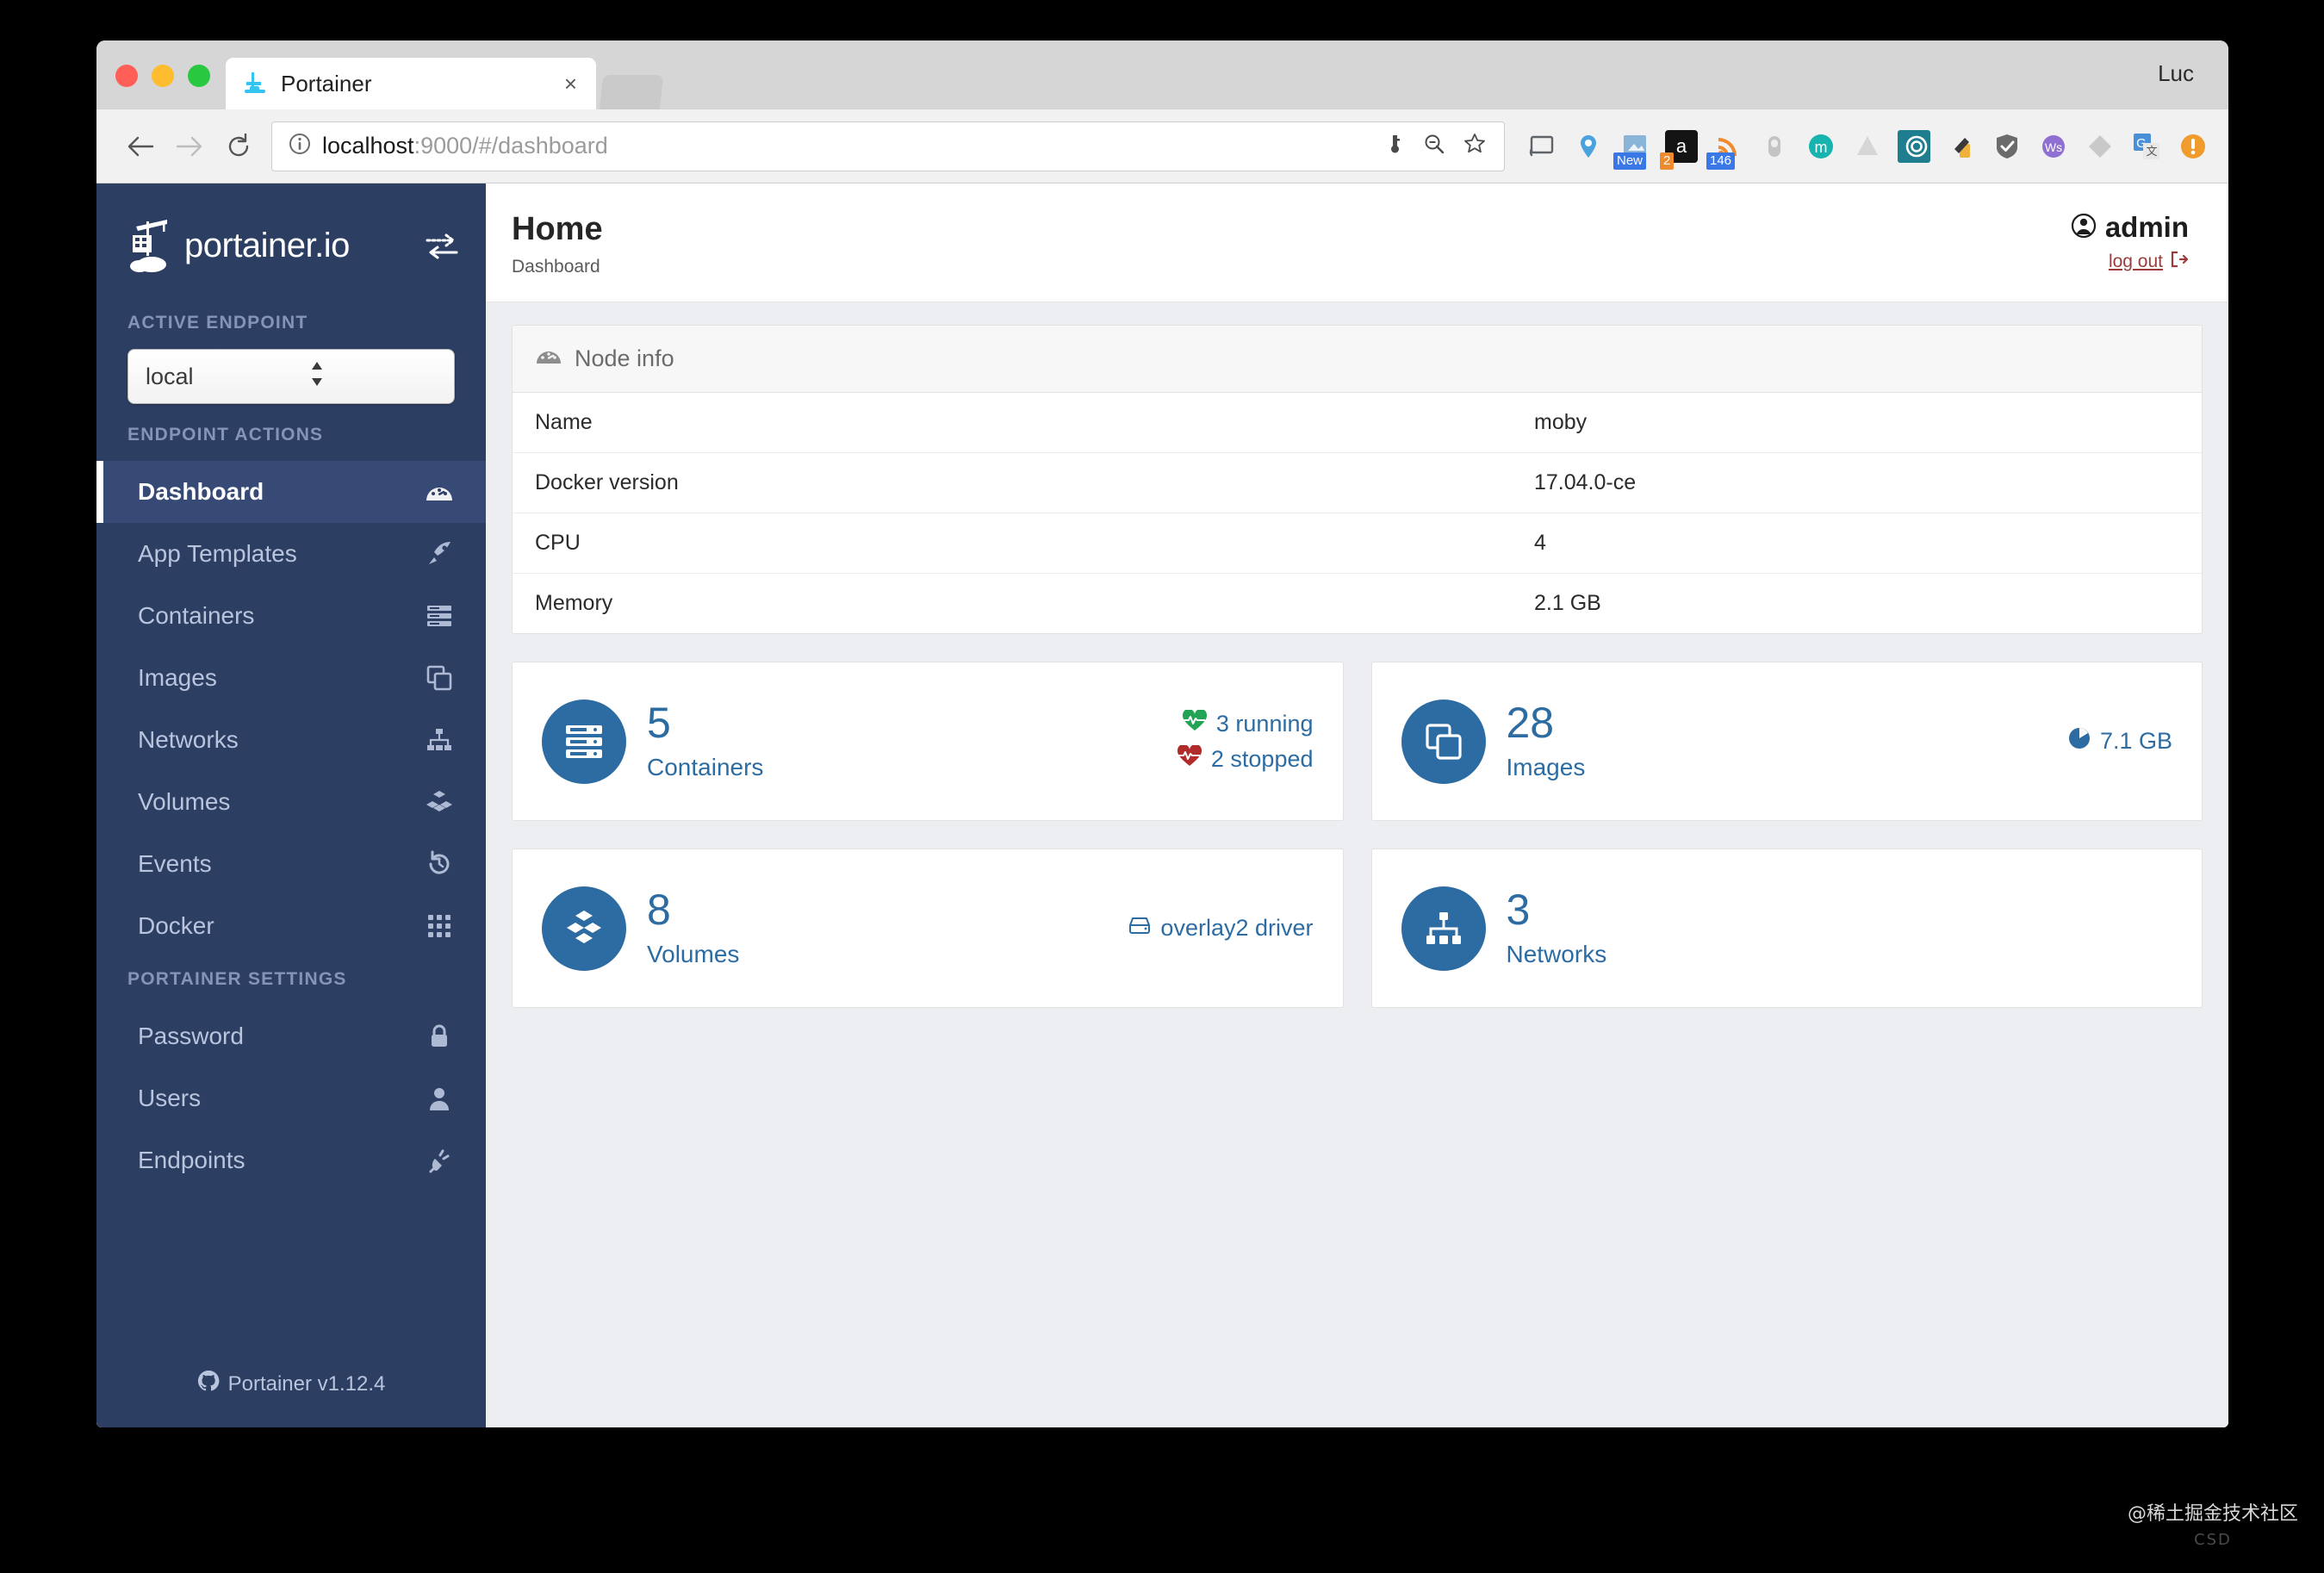 The width and height of the screenshot is (2324, 1573). I want to click on brand-name: portainer.io, so click(267, 245).